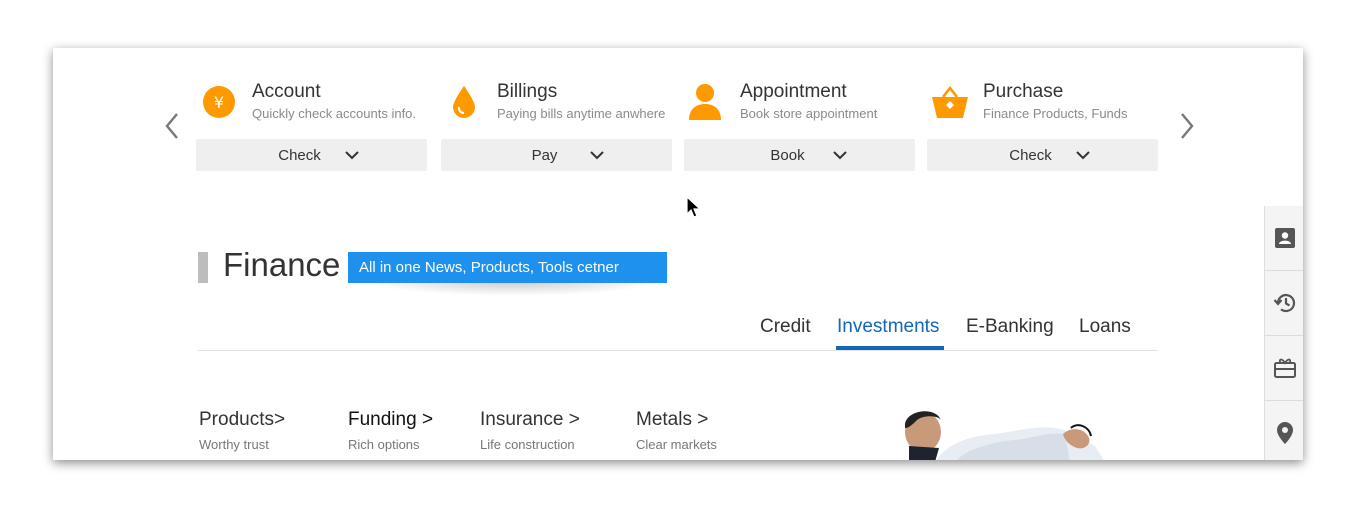  Describe the element at coordinates (203, 267) in the screenshot. I see `section-accent-bar` at that location.